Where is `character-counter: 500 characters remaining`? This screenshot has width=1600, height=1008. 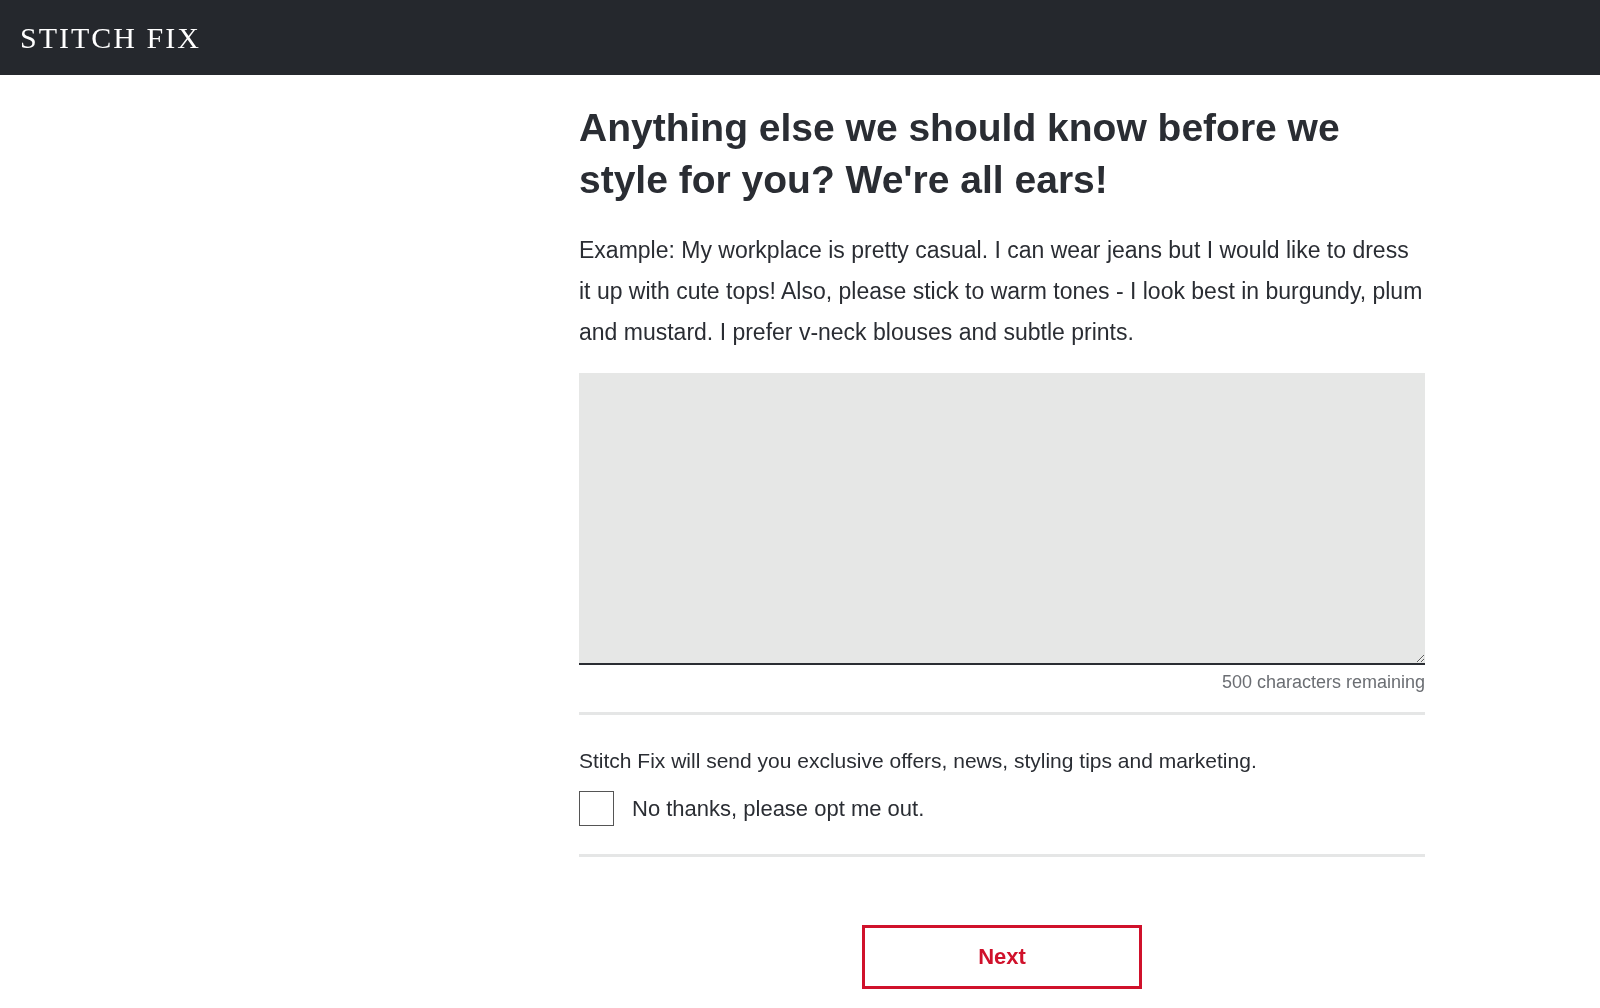
character-counter: 500 characters remaining is located at coordinates (1323, 682).